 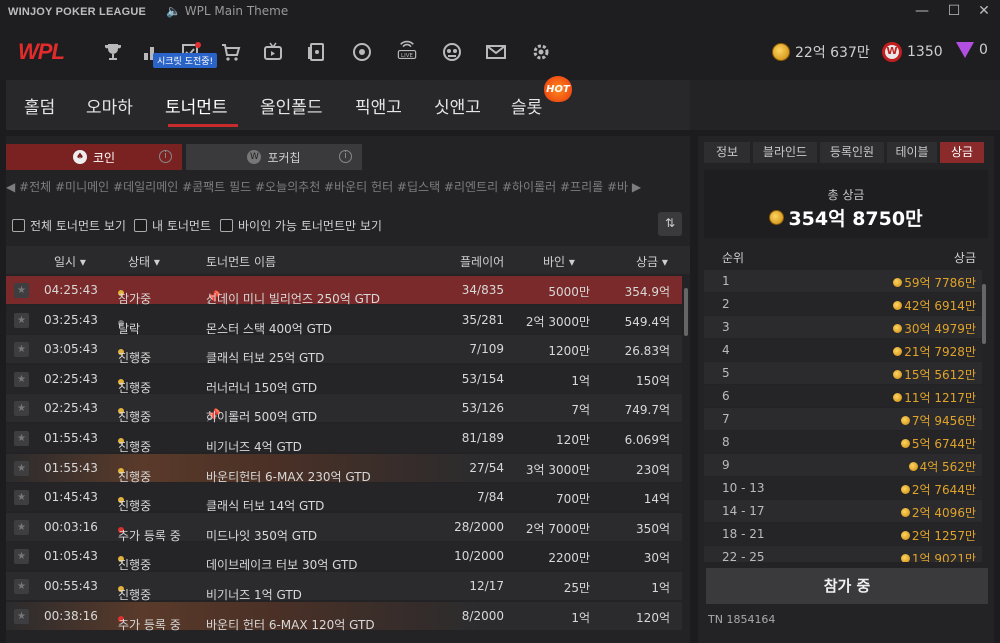 What do you see at coordinates (954, 11) in the screenshot?
I see `maximize-button: ☐` at bounding box center [954, 11].